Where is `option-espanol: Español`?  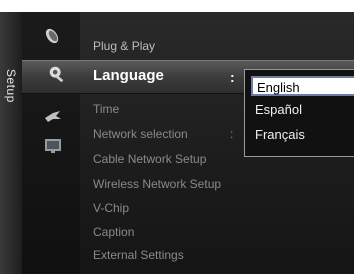 option-espanol: Español is located at coordinates (302, 110).